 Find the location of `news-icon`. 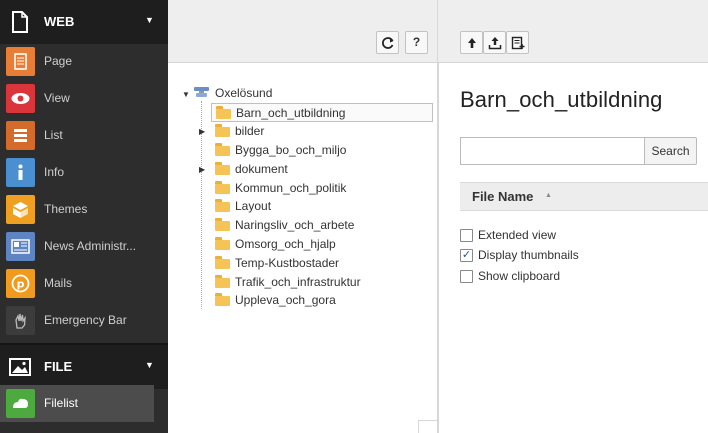

news-icon is located at coordinates (20, 246).